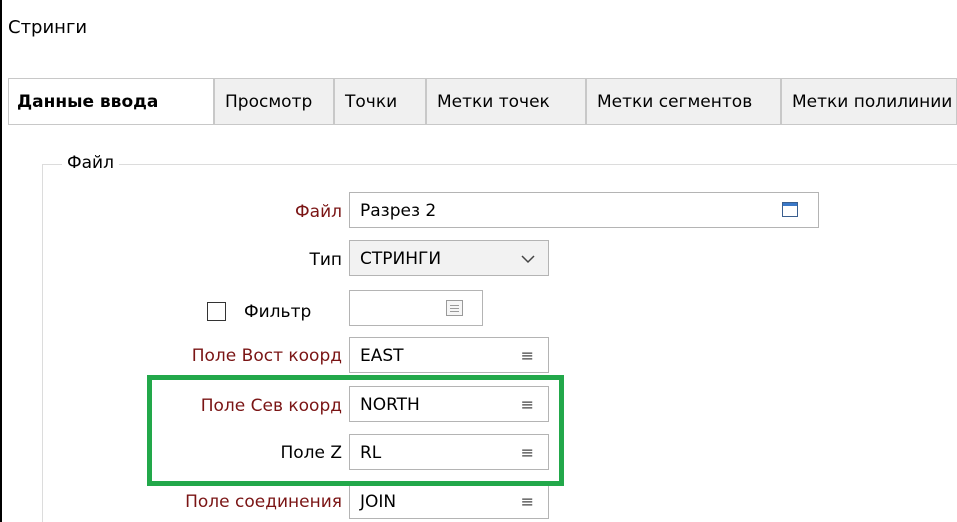  Describe the element at coordinates (90, 163) in the screenshot. I see `file-group-title: Файл` at that location.